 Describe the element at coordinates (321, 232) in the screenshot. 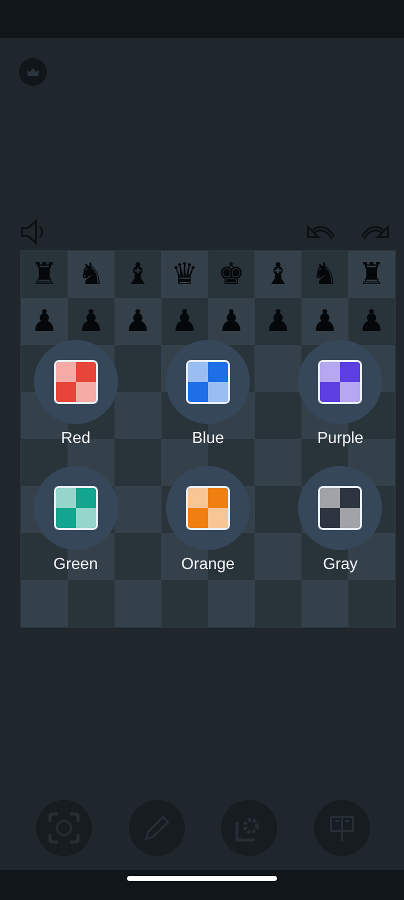

I see `undo-icon` at that location.